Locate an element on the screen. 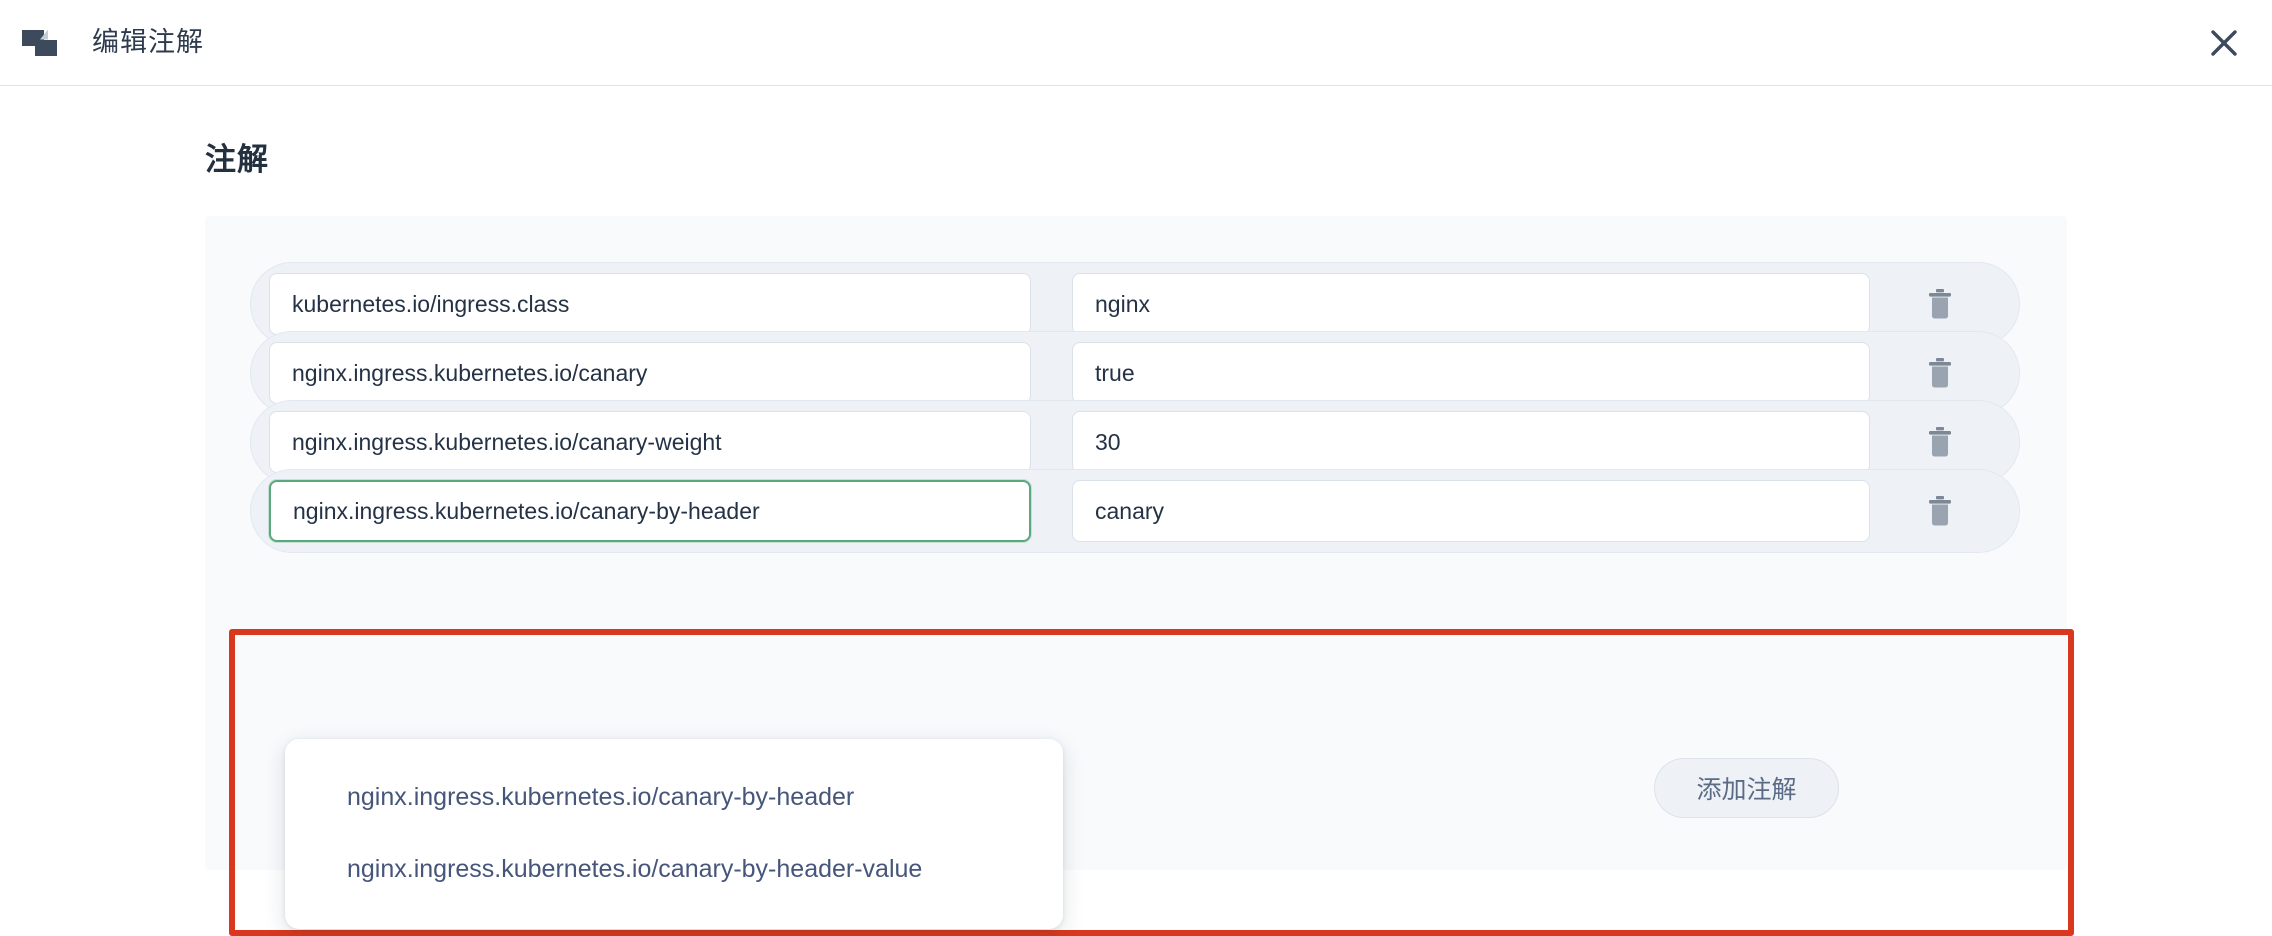 This screenshot has height=936, width=2272. window-titlebar: 编辑注解 is located at coordinates (1136, 43).